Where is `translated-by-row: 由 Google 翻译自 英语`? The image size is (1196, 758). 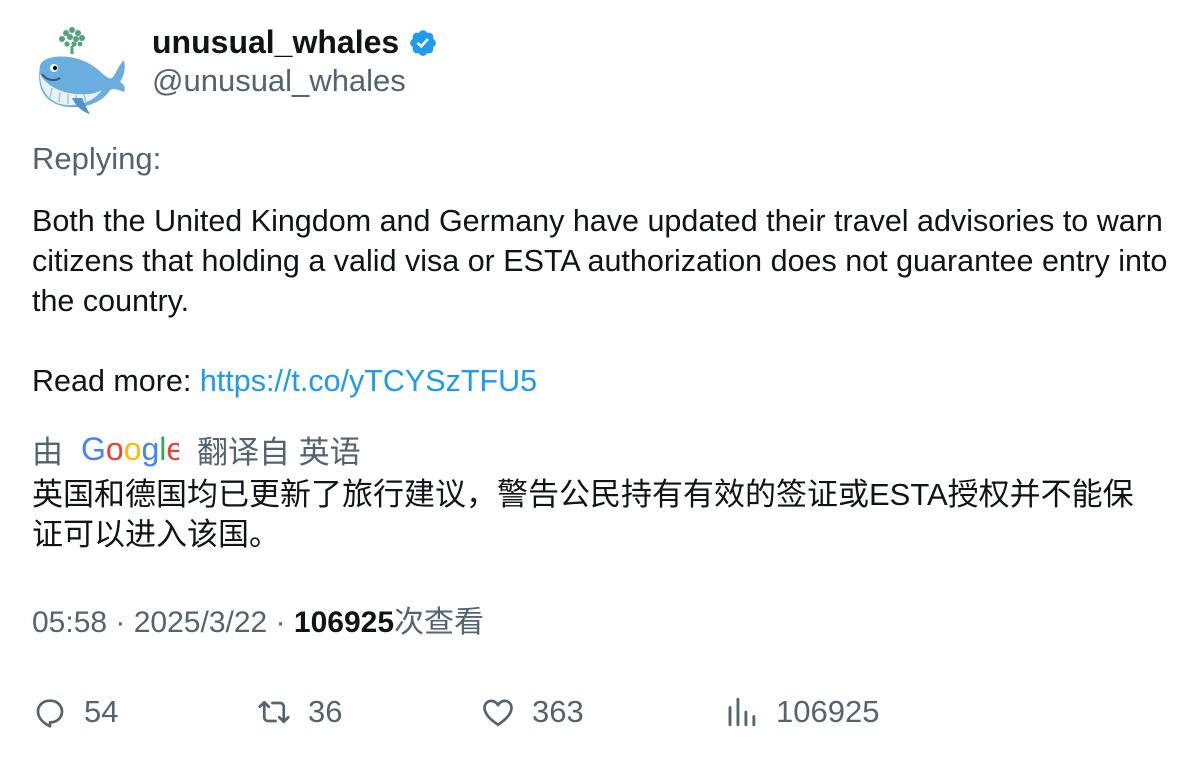 translated-by-row: 由 Google 翻译自 英语 is located at coordinates (196, 449).